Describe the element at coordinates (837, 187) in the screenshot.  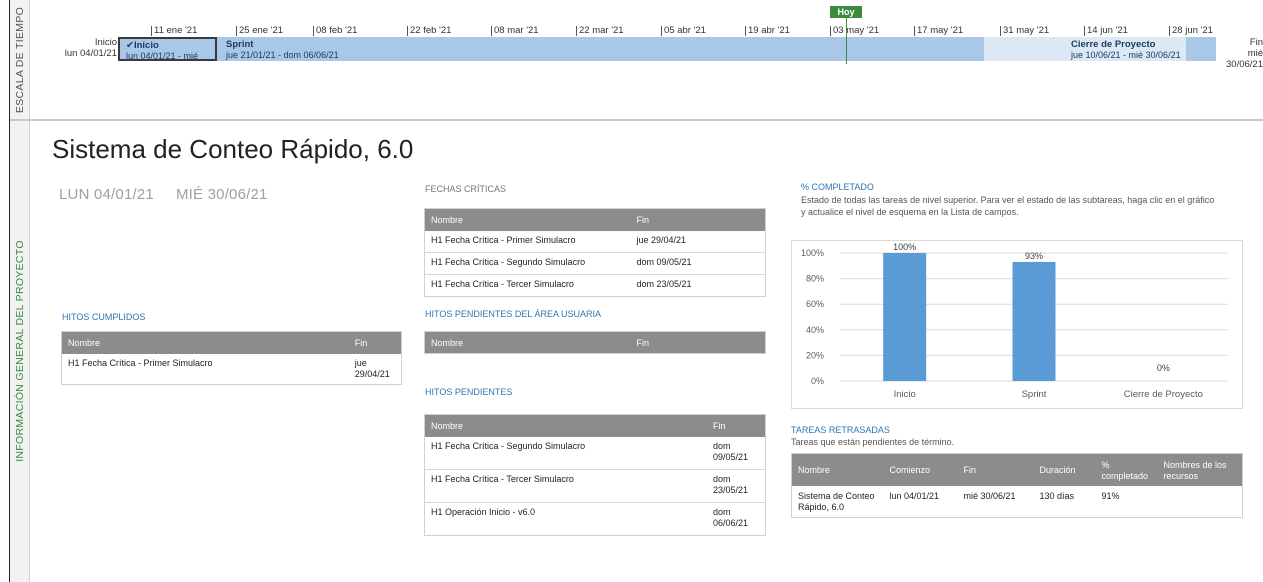
I see `porcentaje-title: % COMPLETADO` at that location.